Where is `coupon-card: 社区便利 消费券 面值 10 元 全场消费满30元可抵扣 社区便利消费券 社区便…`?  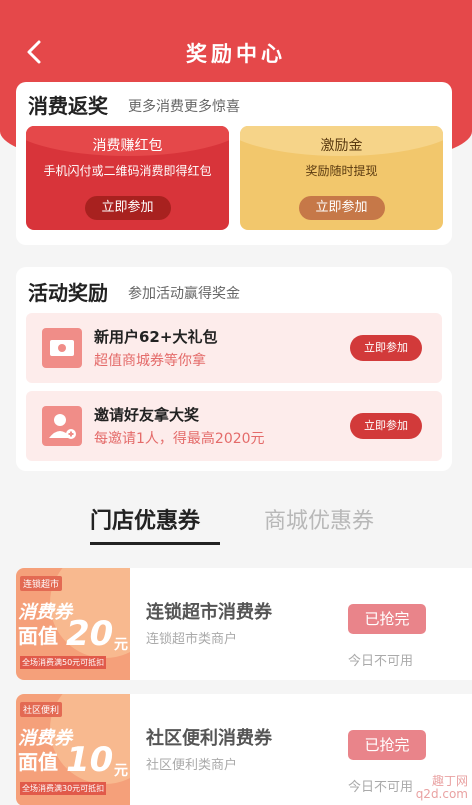
coupon-card: 社区便利 消费券 面值 10 元 全场消费满30元可抵扣 社区便利消费券 社区便… is located at coordinates (244, 749).